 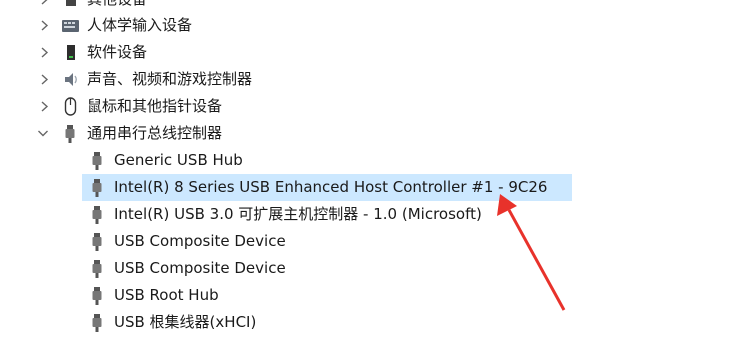 I want to click on tree-label: USB Root Hub, so click(x=166, y=295).